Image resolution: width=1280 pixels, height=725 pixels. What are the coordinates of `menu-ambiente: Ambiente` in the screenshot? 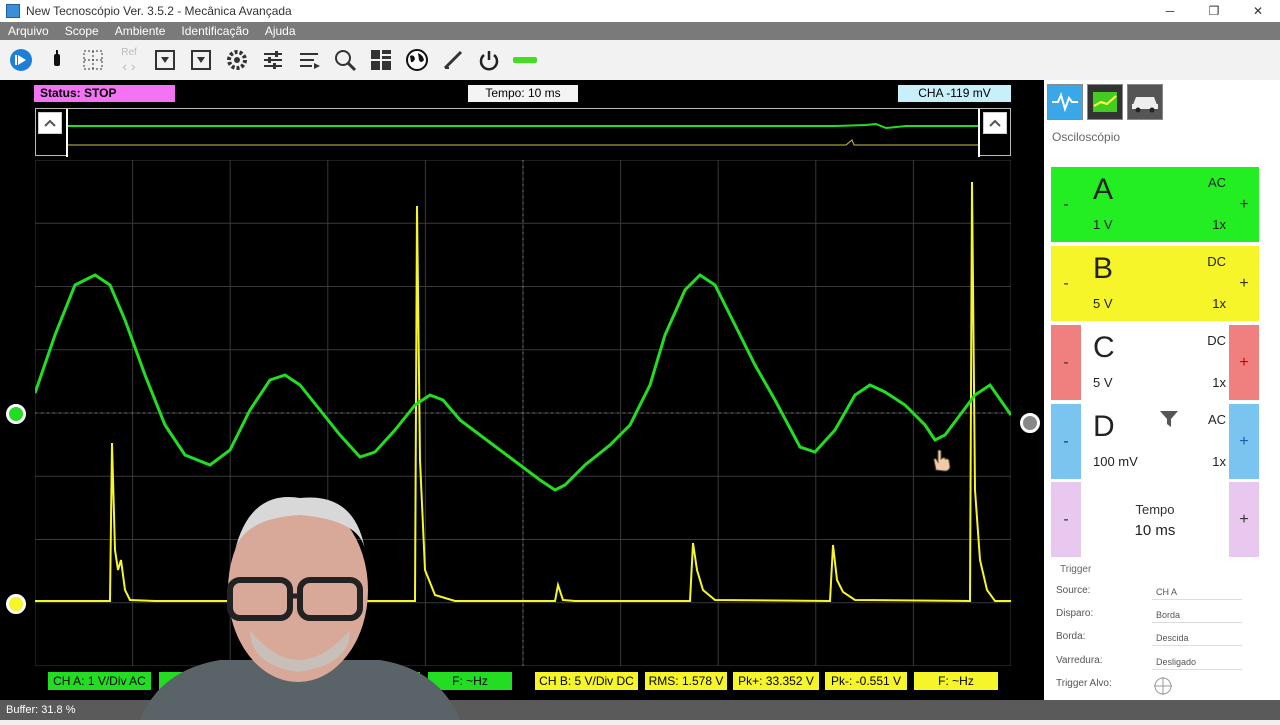 It's located at (140, 31).